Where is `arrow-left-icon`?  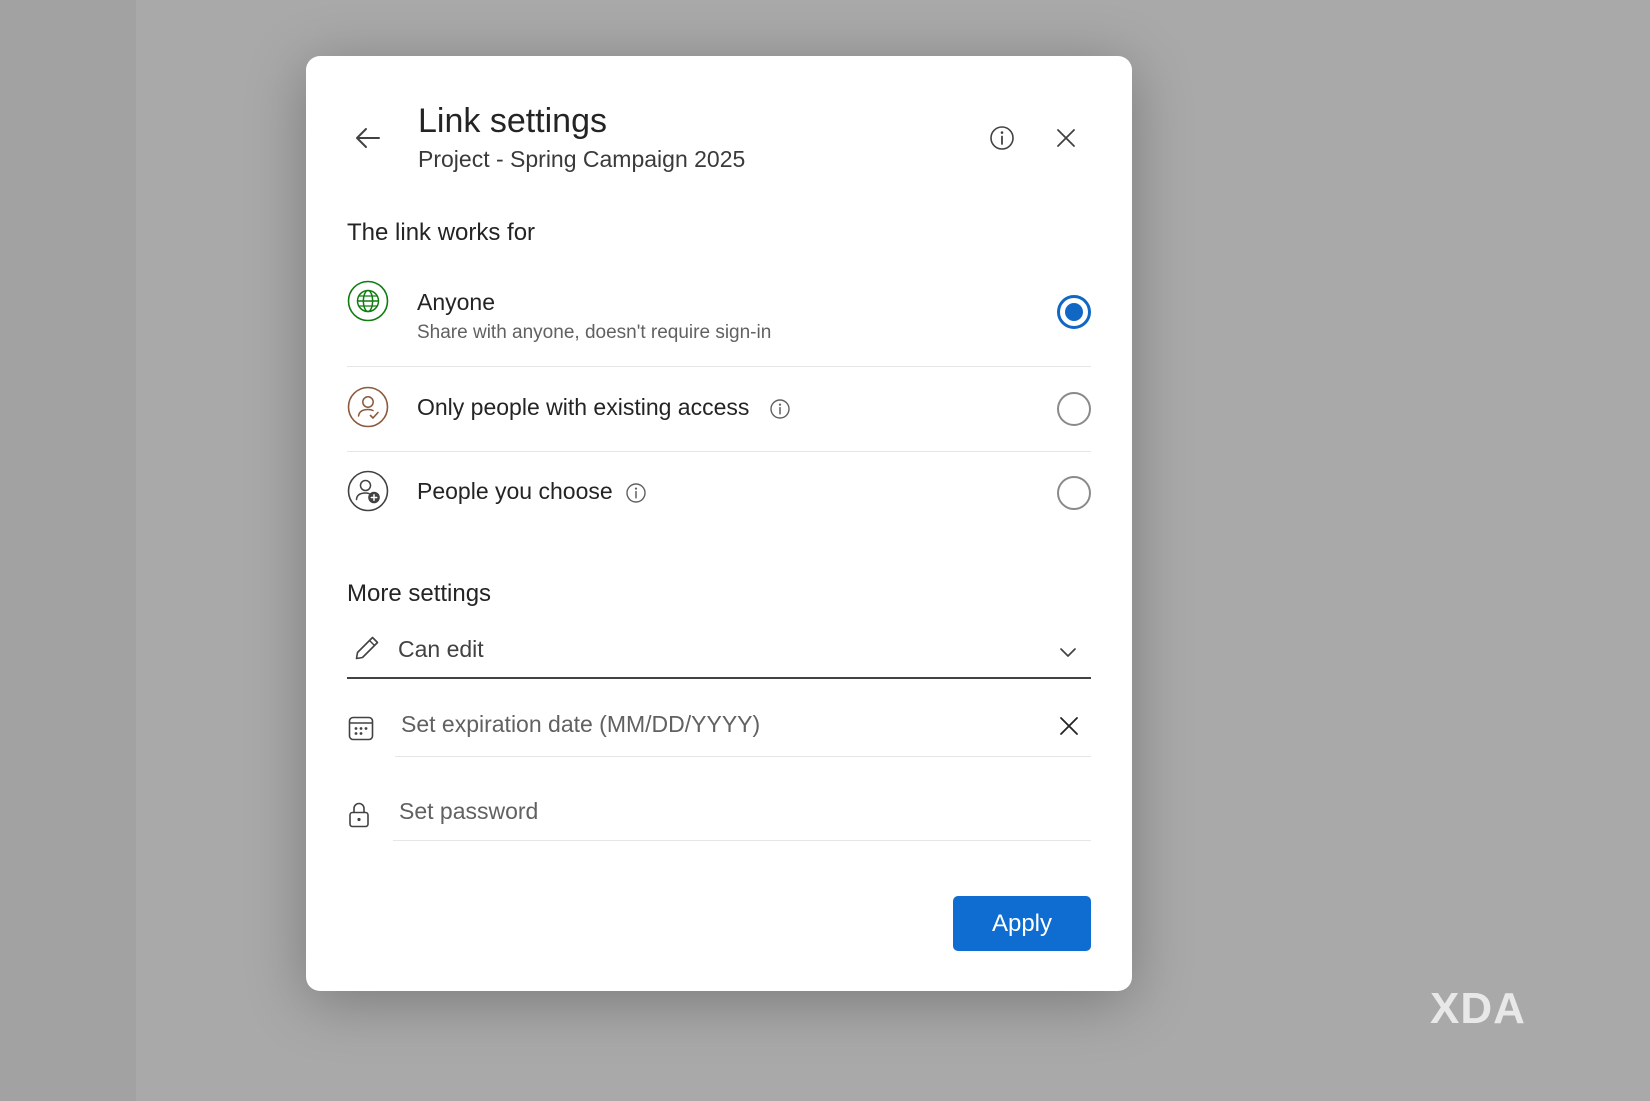
arrow-left-icon is located at coordinates (368, 138).